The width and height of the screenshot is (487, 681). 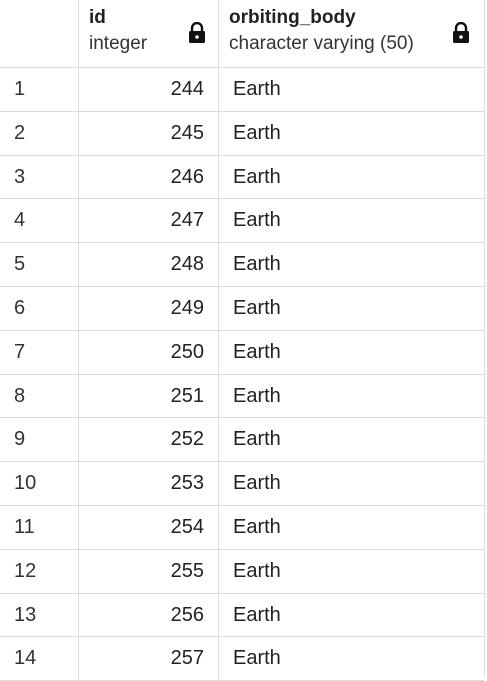 What do you see at coordinates (39, 33) in the screenshot?
I see `row-number-header` at bounding box center [39, 33].